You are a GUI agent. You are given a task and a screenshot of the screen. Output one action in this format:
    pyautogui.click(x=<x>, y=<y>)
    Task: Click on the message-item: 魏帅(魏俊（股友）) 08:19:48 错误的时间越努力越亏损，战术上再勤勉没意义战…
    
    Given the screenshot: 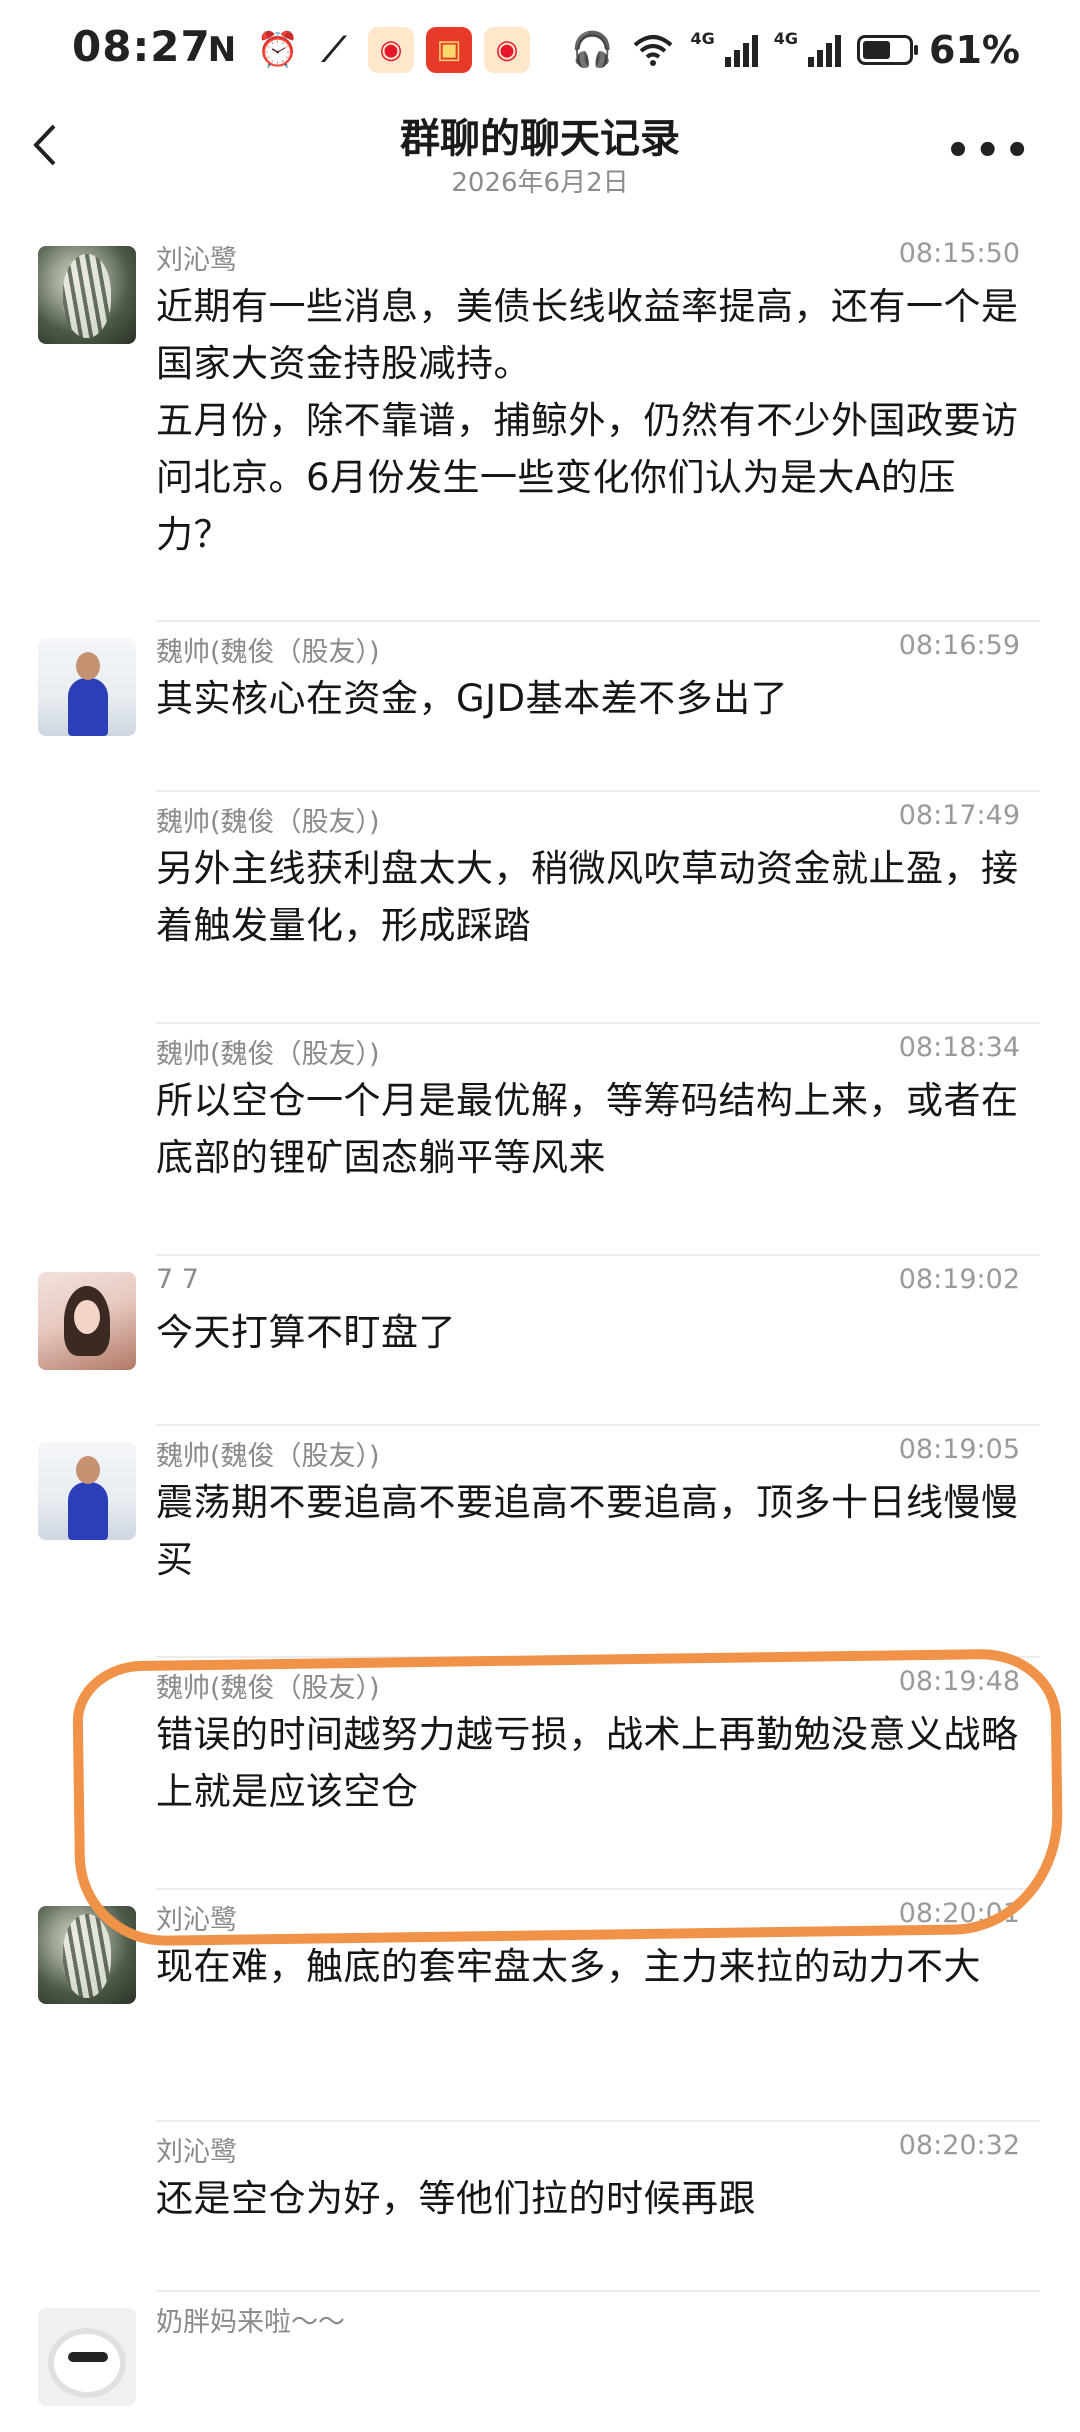 What is the action you would take?
    pyautogui.click(x=540, y=1774)
    